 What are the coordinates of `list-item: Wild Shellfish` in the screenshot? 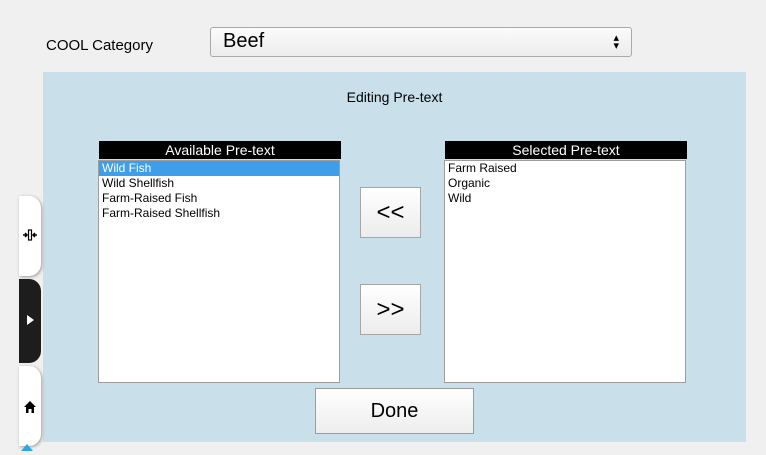 It's located at (219, 183).